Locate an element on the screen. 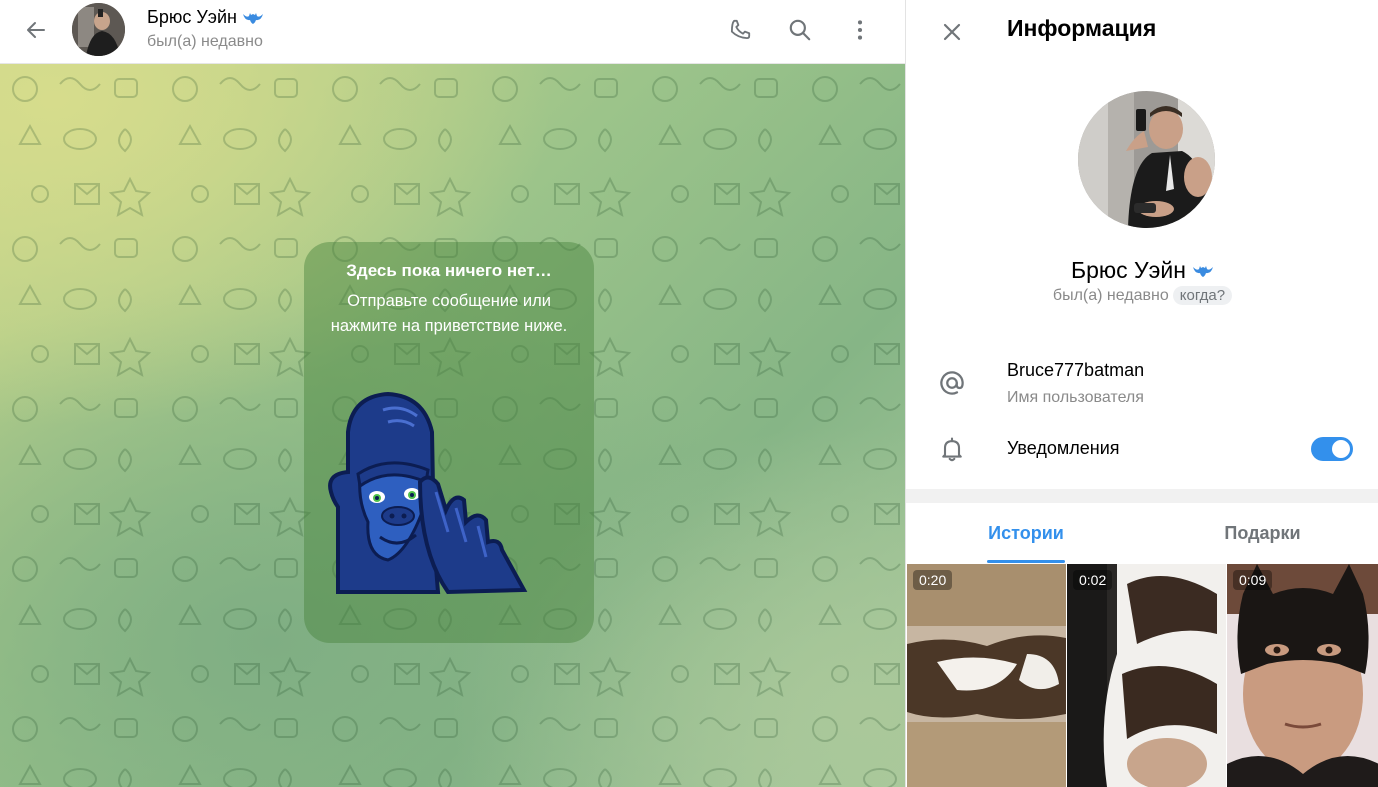 Image resolution: width=1378 pixels, height=787 pixels. back-button is located at coordinates (36, 30).